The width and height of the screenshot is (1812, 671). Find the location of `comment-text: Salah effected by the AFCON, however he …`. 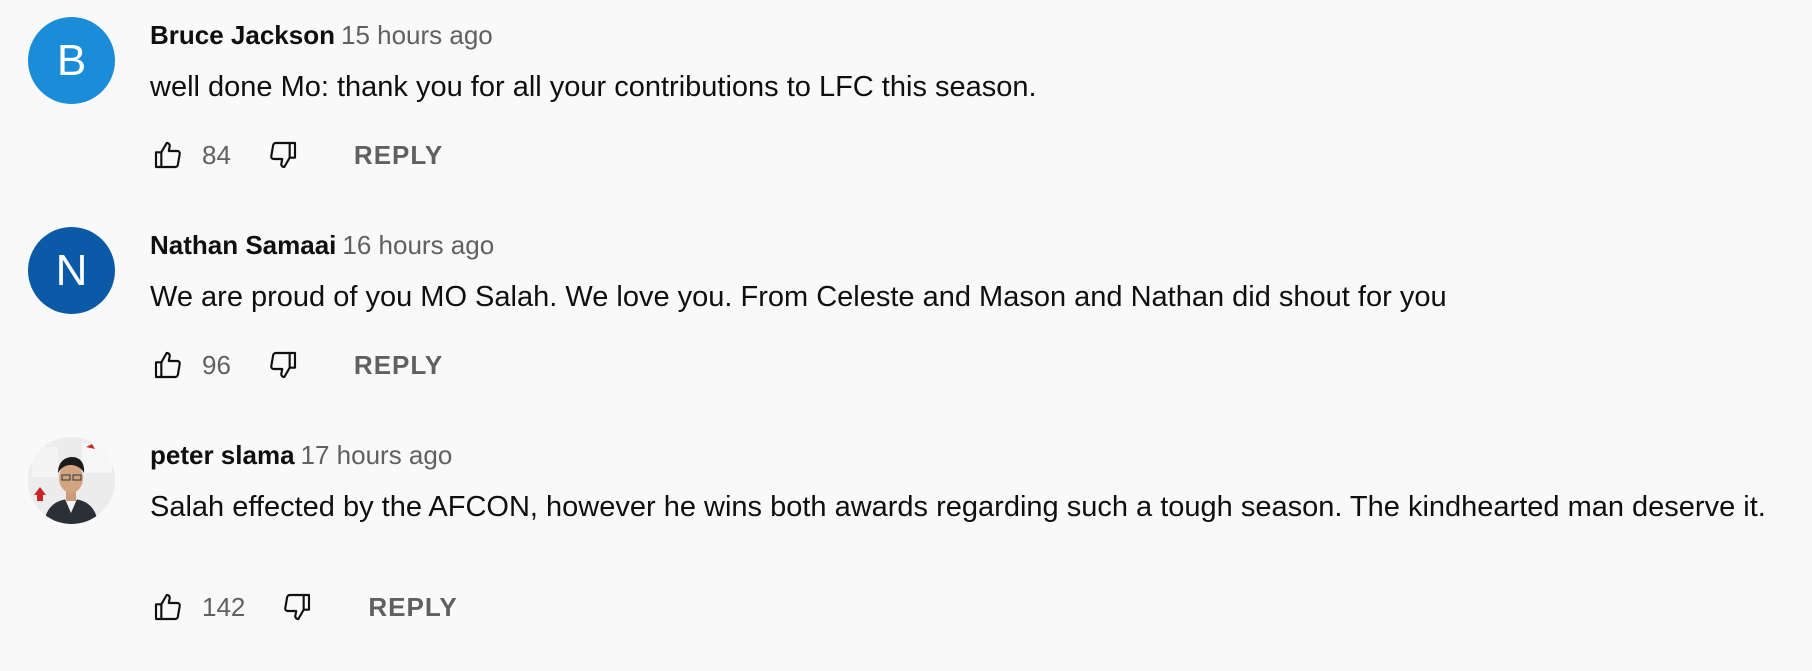

comment-text: Salah effected by the AFCON, however he … is located at coordinates (958, 507).